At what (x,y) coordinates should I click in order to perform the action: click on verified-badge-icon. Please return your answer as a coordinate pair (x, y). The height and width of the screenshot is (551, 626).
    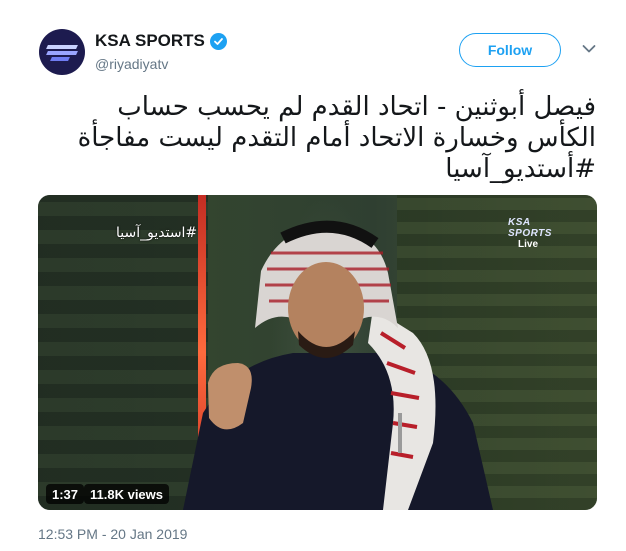
    Looking at the image, I should click on (218, 41).